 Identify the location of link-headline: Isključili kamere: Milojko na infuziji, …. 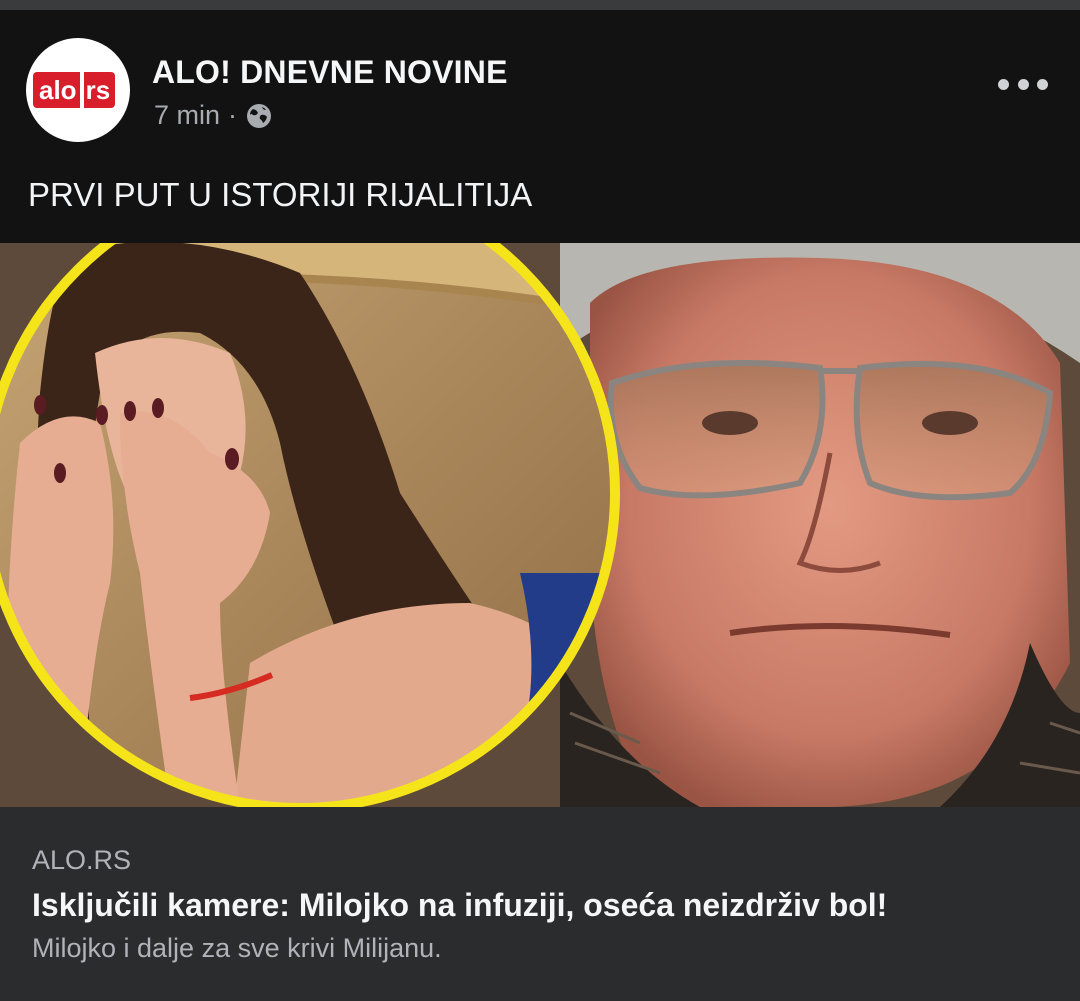
(459, 905).